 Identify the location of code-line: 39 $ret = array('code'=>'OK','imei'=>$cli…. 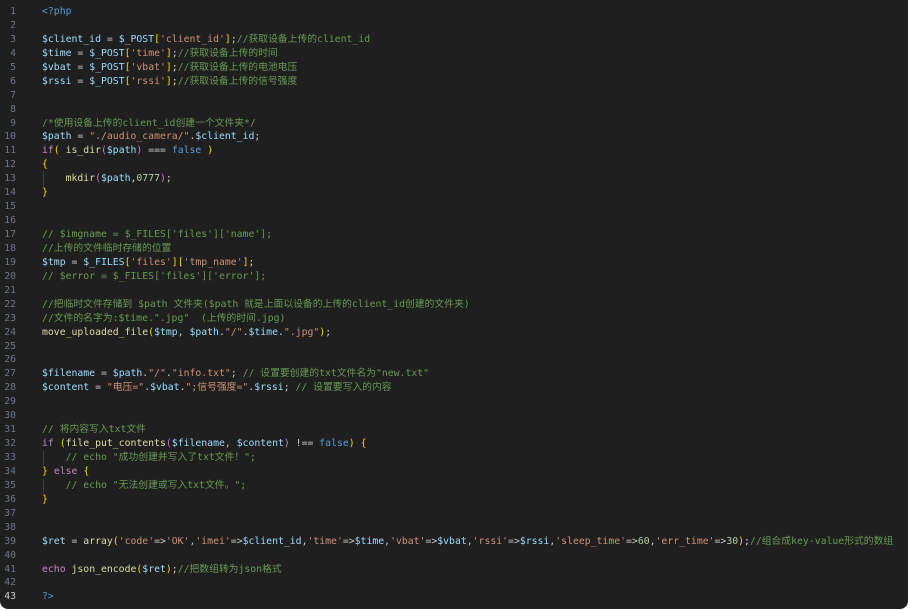
(454, 542).